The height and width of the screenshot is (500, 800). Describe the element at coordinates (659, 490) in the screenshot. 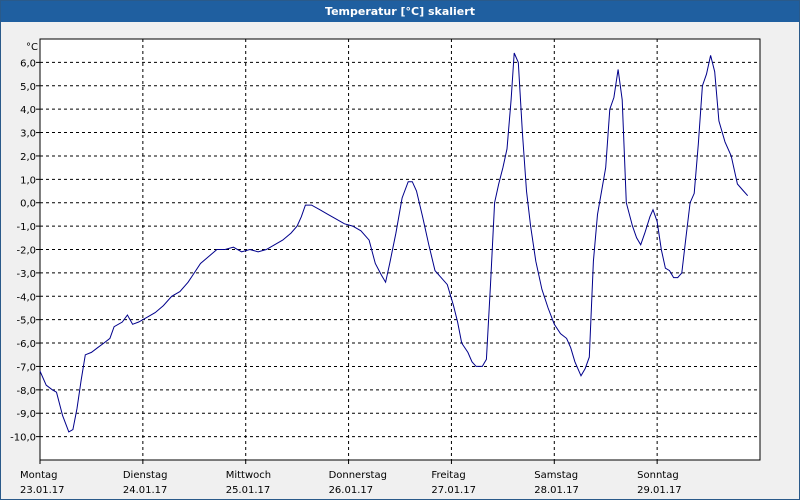

I see `x-tick-date-label: 29.01.17` at that location.